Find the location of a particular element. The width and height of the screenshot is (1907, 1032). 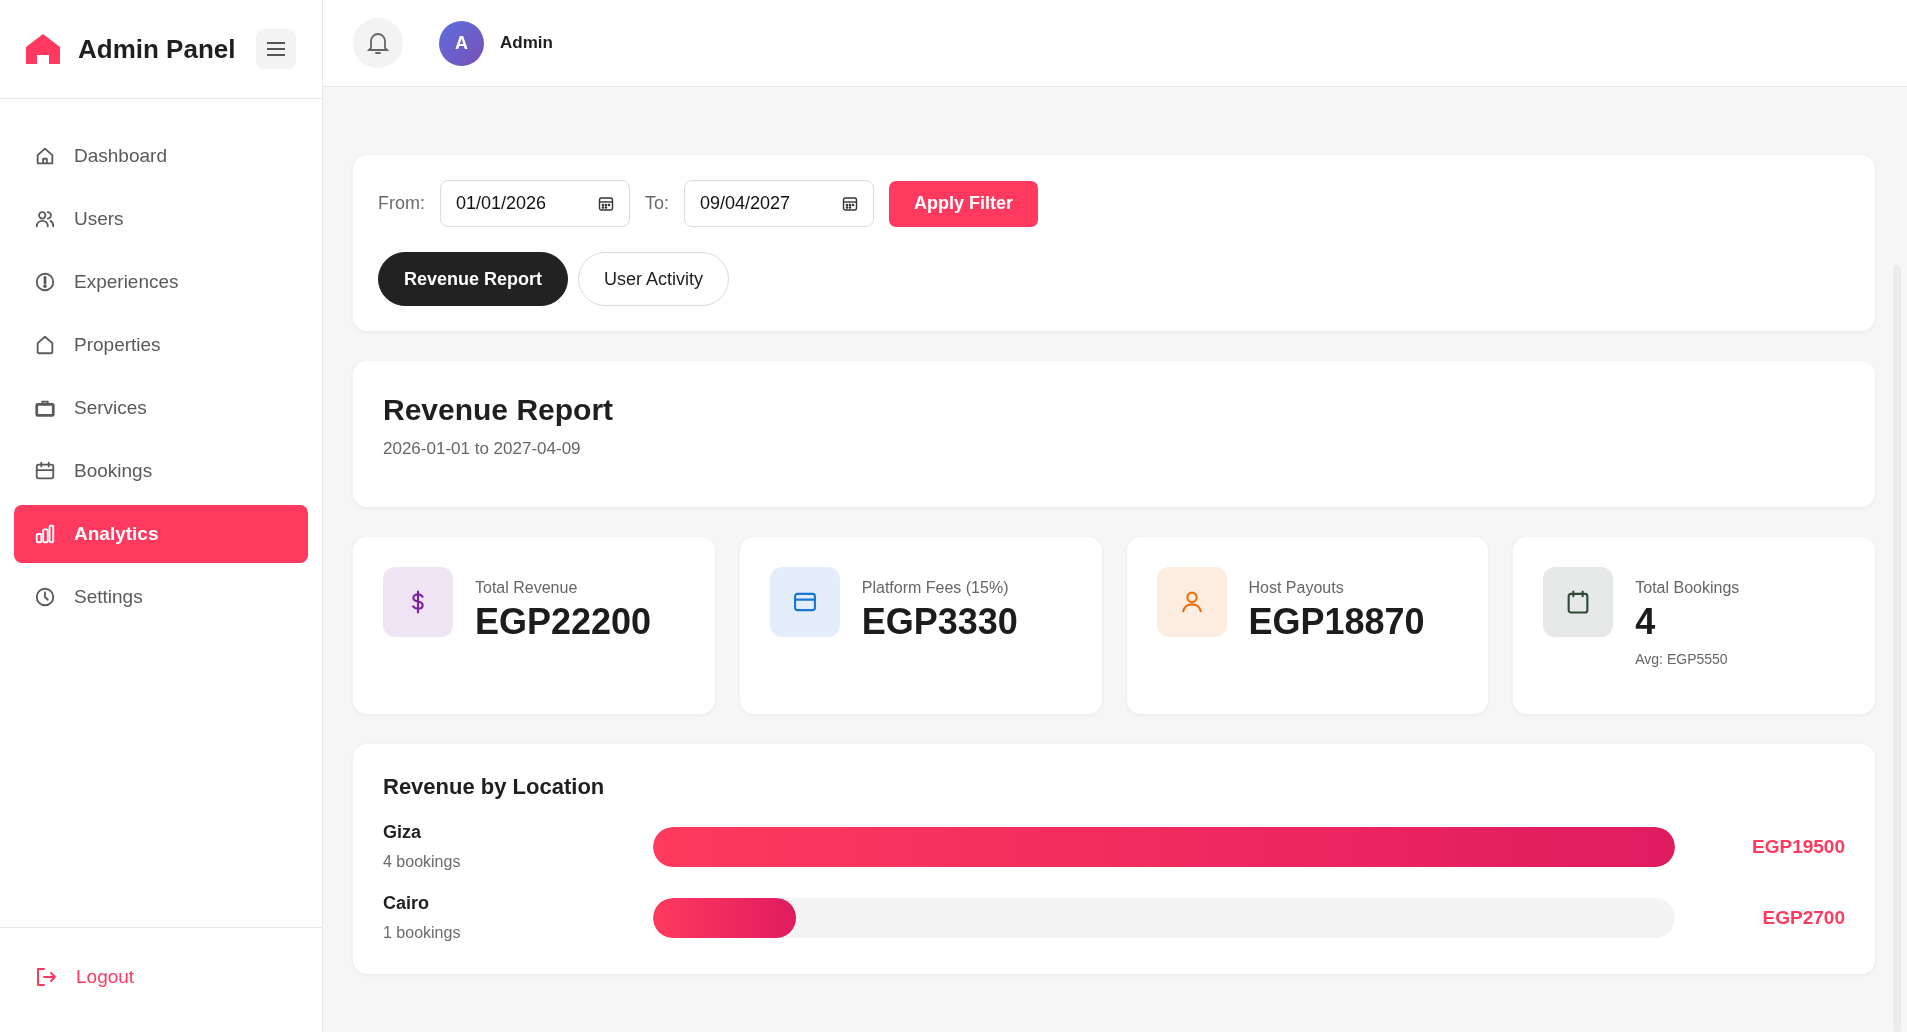

app-title: Admin Panel is located at coordinates (157, 49).